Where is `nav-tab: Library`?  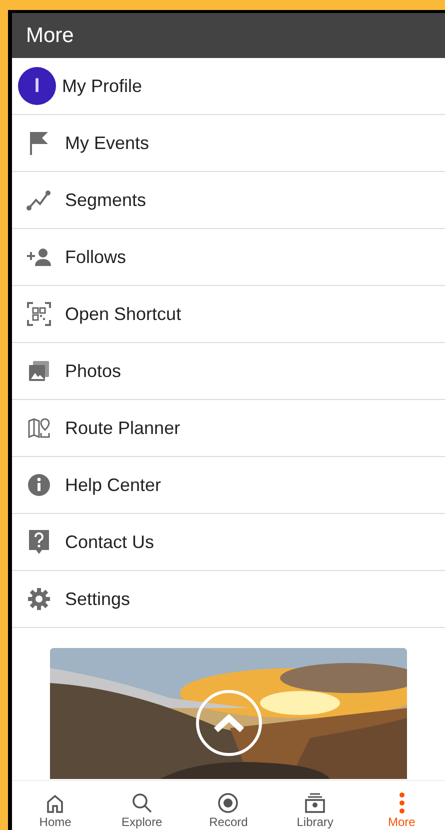 nav-tab: Library is located at coordinates (315, 805).